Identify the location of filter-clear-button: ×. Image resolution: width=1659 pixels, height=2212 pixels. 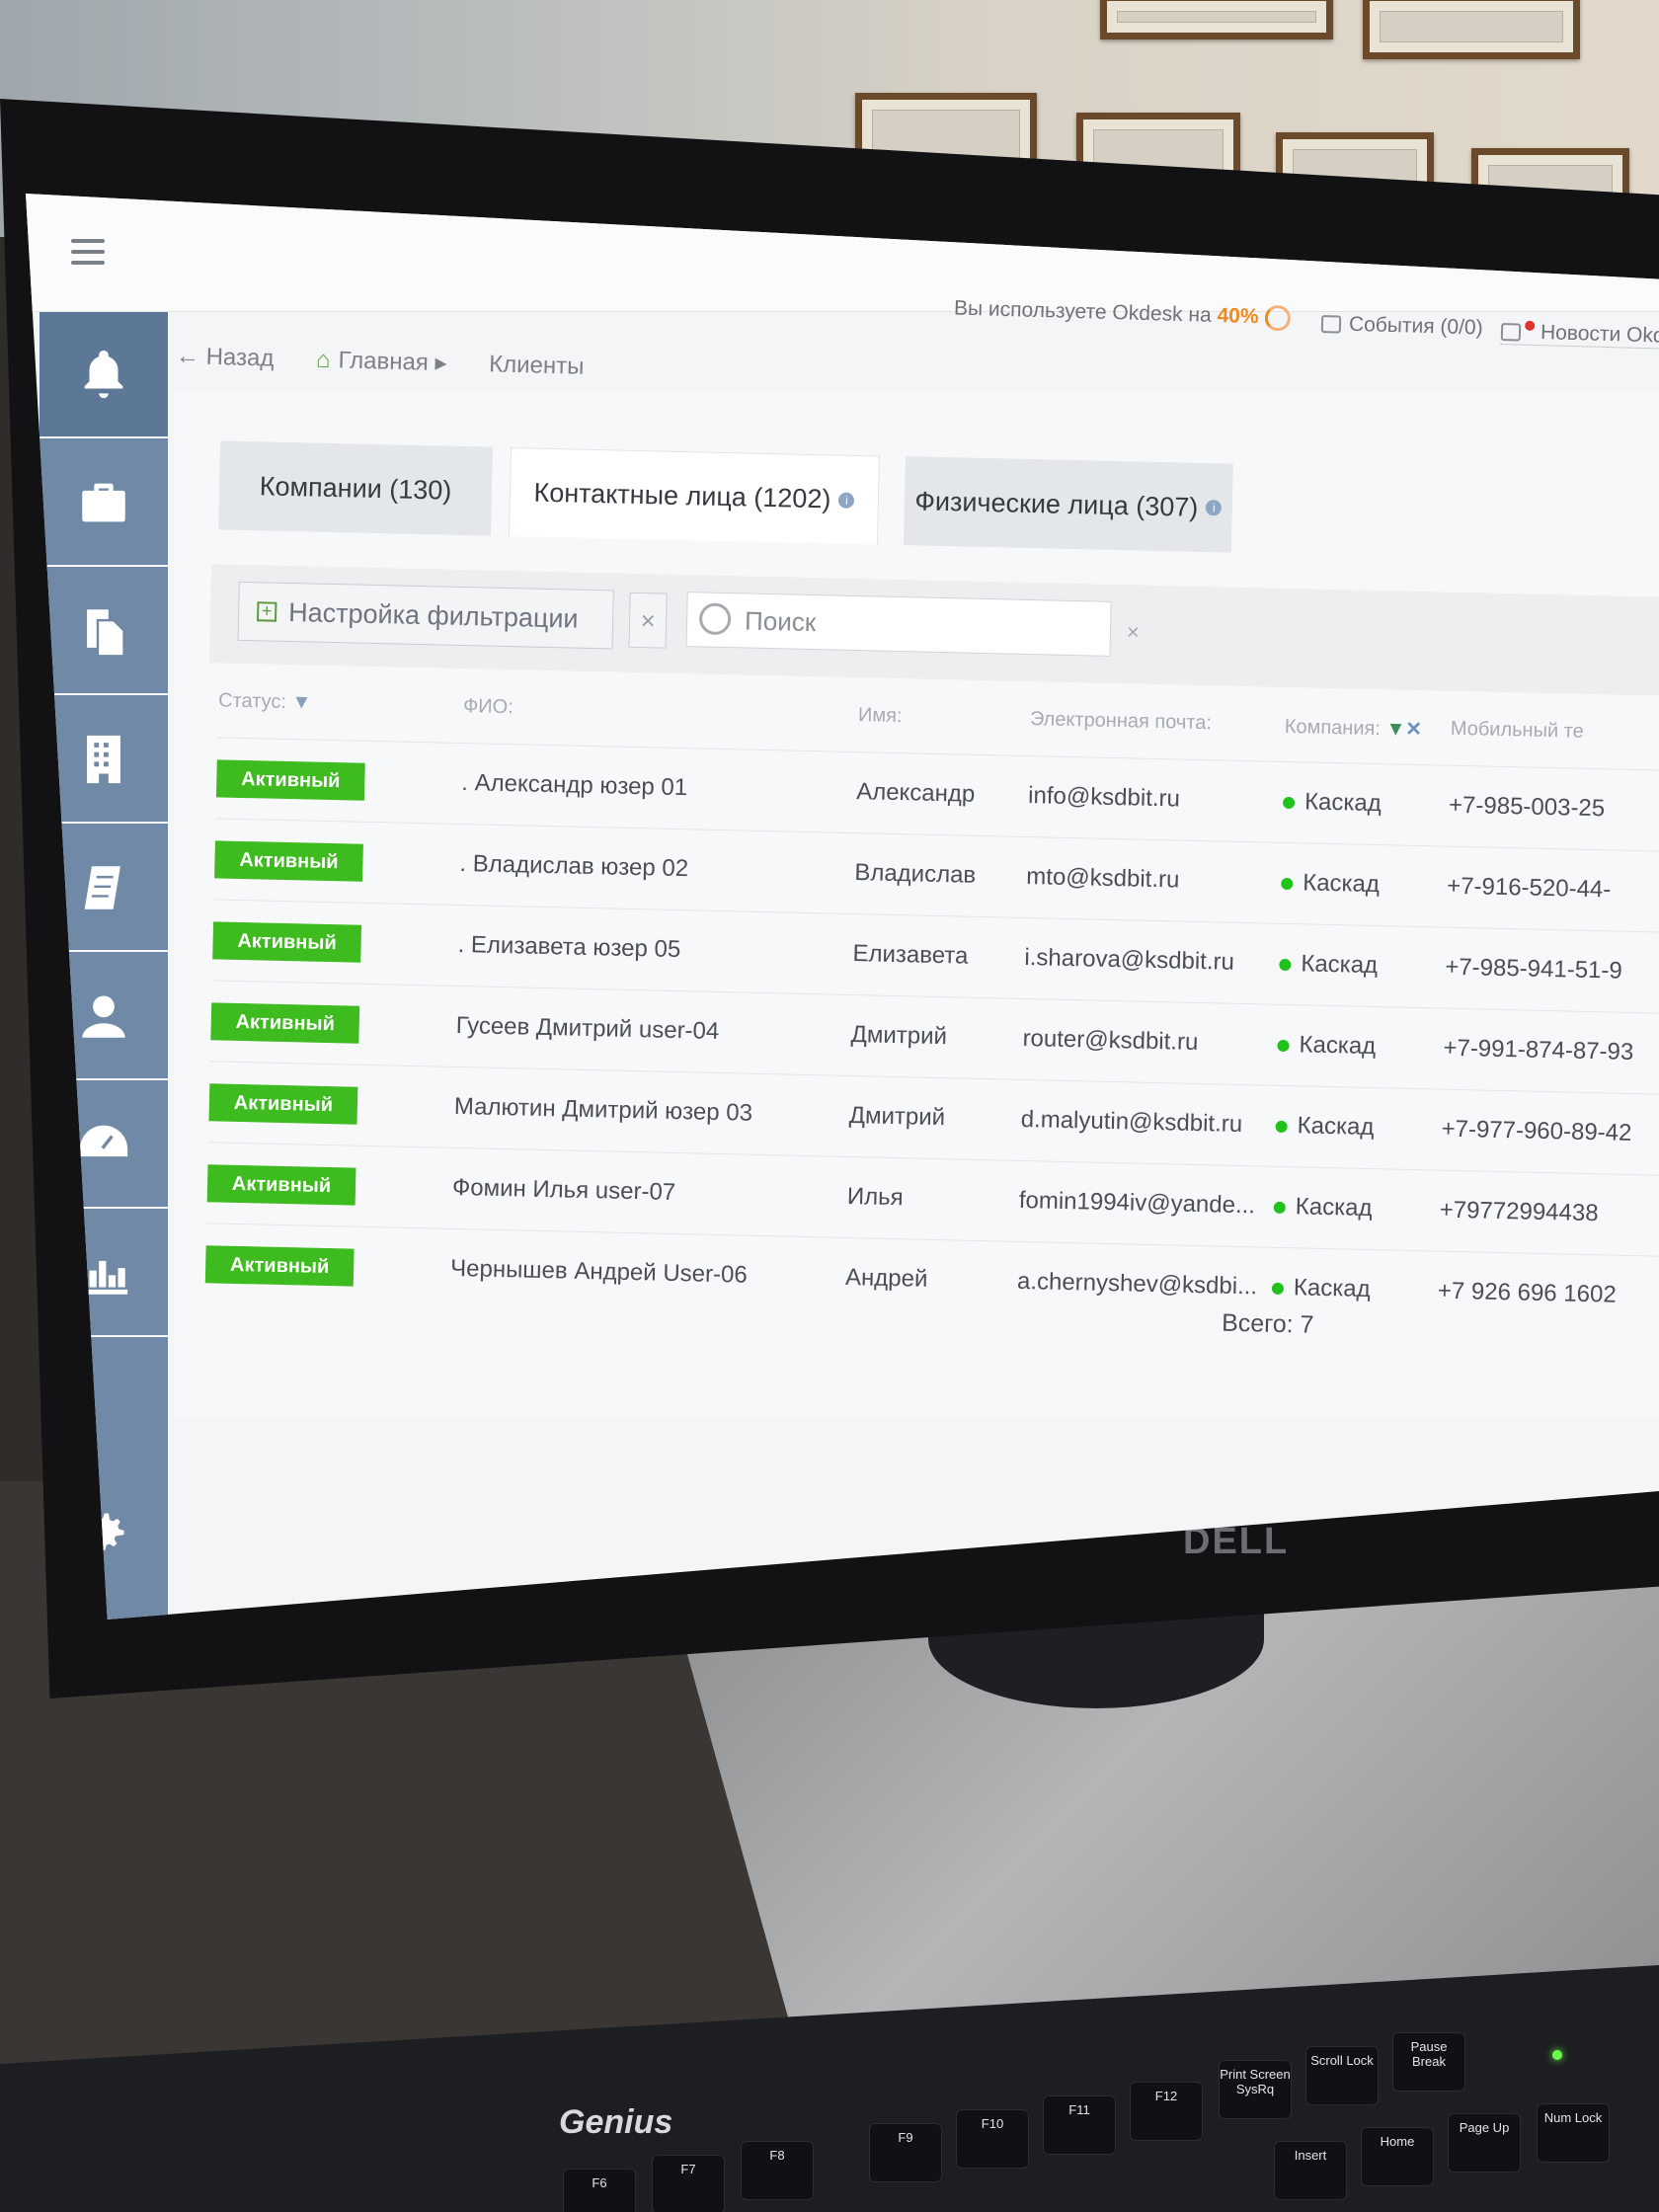
(648, 621).